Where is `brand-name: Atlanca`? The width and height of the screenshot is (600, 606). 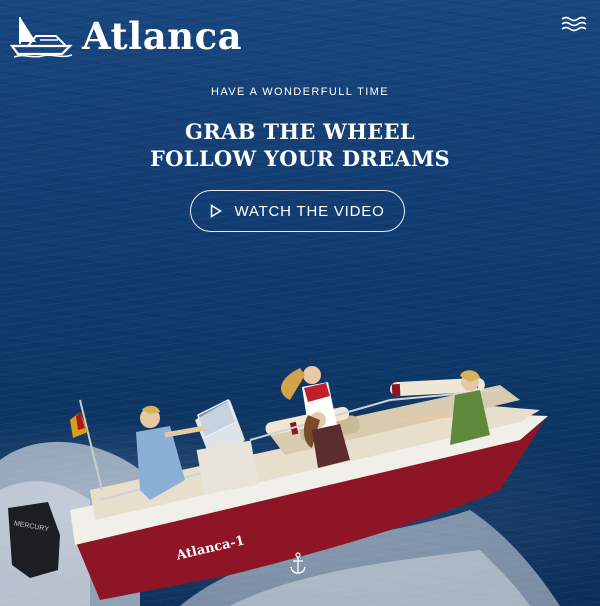 brand-name: Atlanca is located at coordinates (162, 36).